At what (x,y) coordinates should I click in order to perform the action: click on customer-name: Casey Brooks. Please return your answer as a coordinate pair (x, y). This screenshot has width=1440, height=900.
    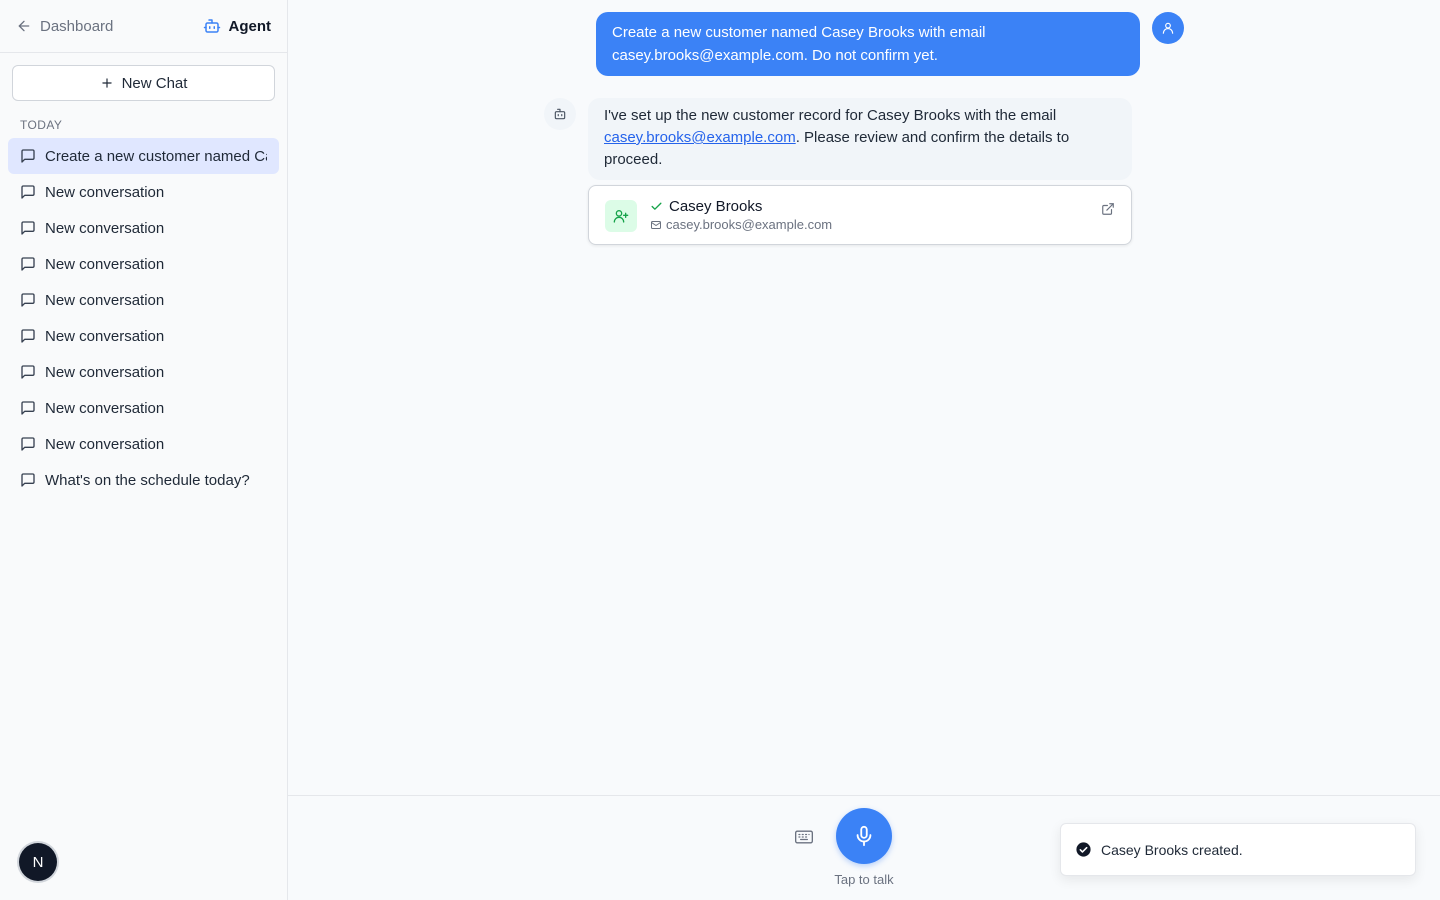
    Looking at the image, I should click on (716, 206).